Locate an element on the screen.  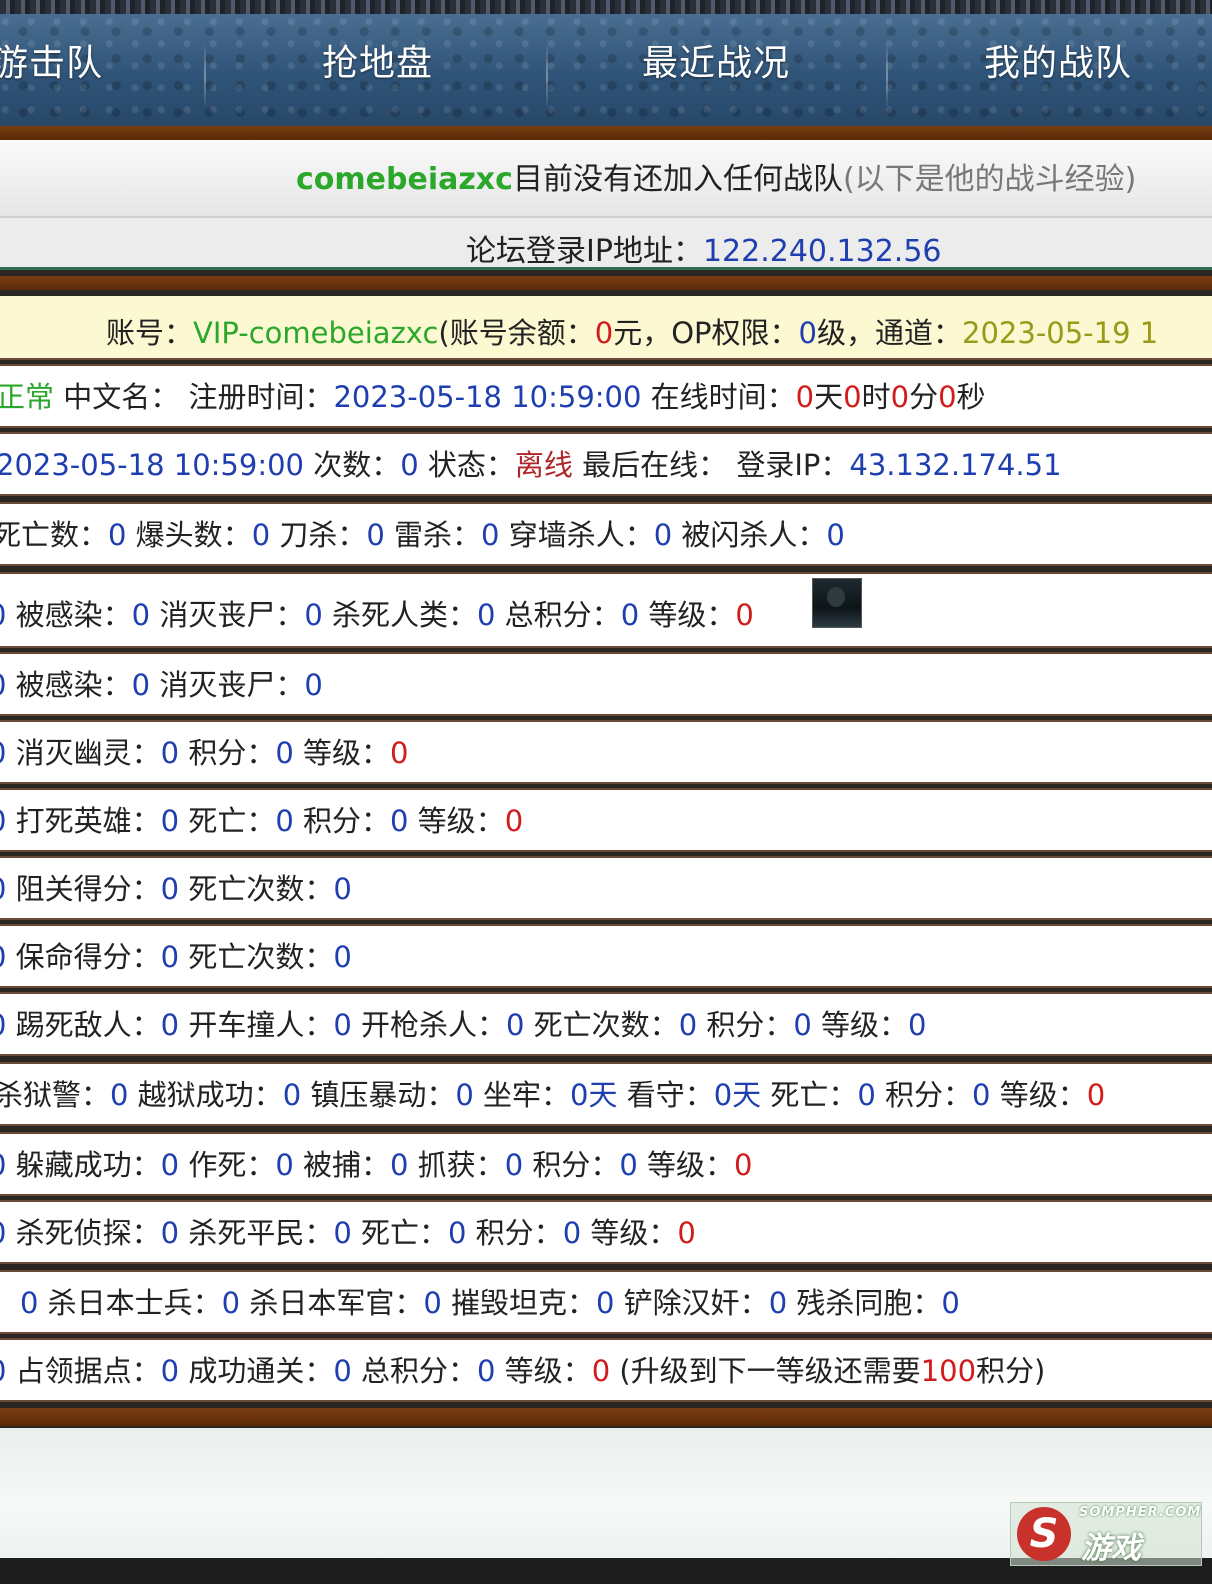
login-ip-value: 43.132.174.51 is located at coordinates (955, 465).